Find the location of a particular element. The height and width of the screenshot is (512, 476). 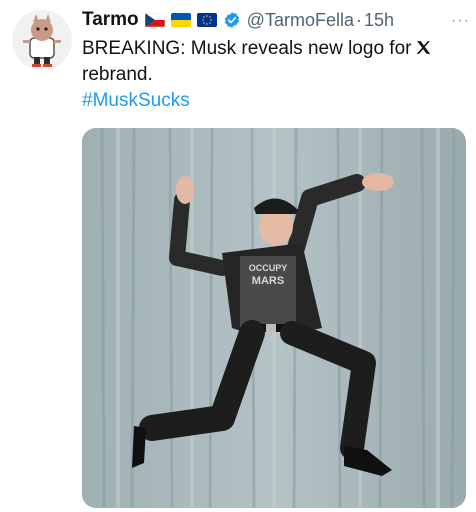

x-logo-icon is located at coordinates (423, 46).